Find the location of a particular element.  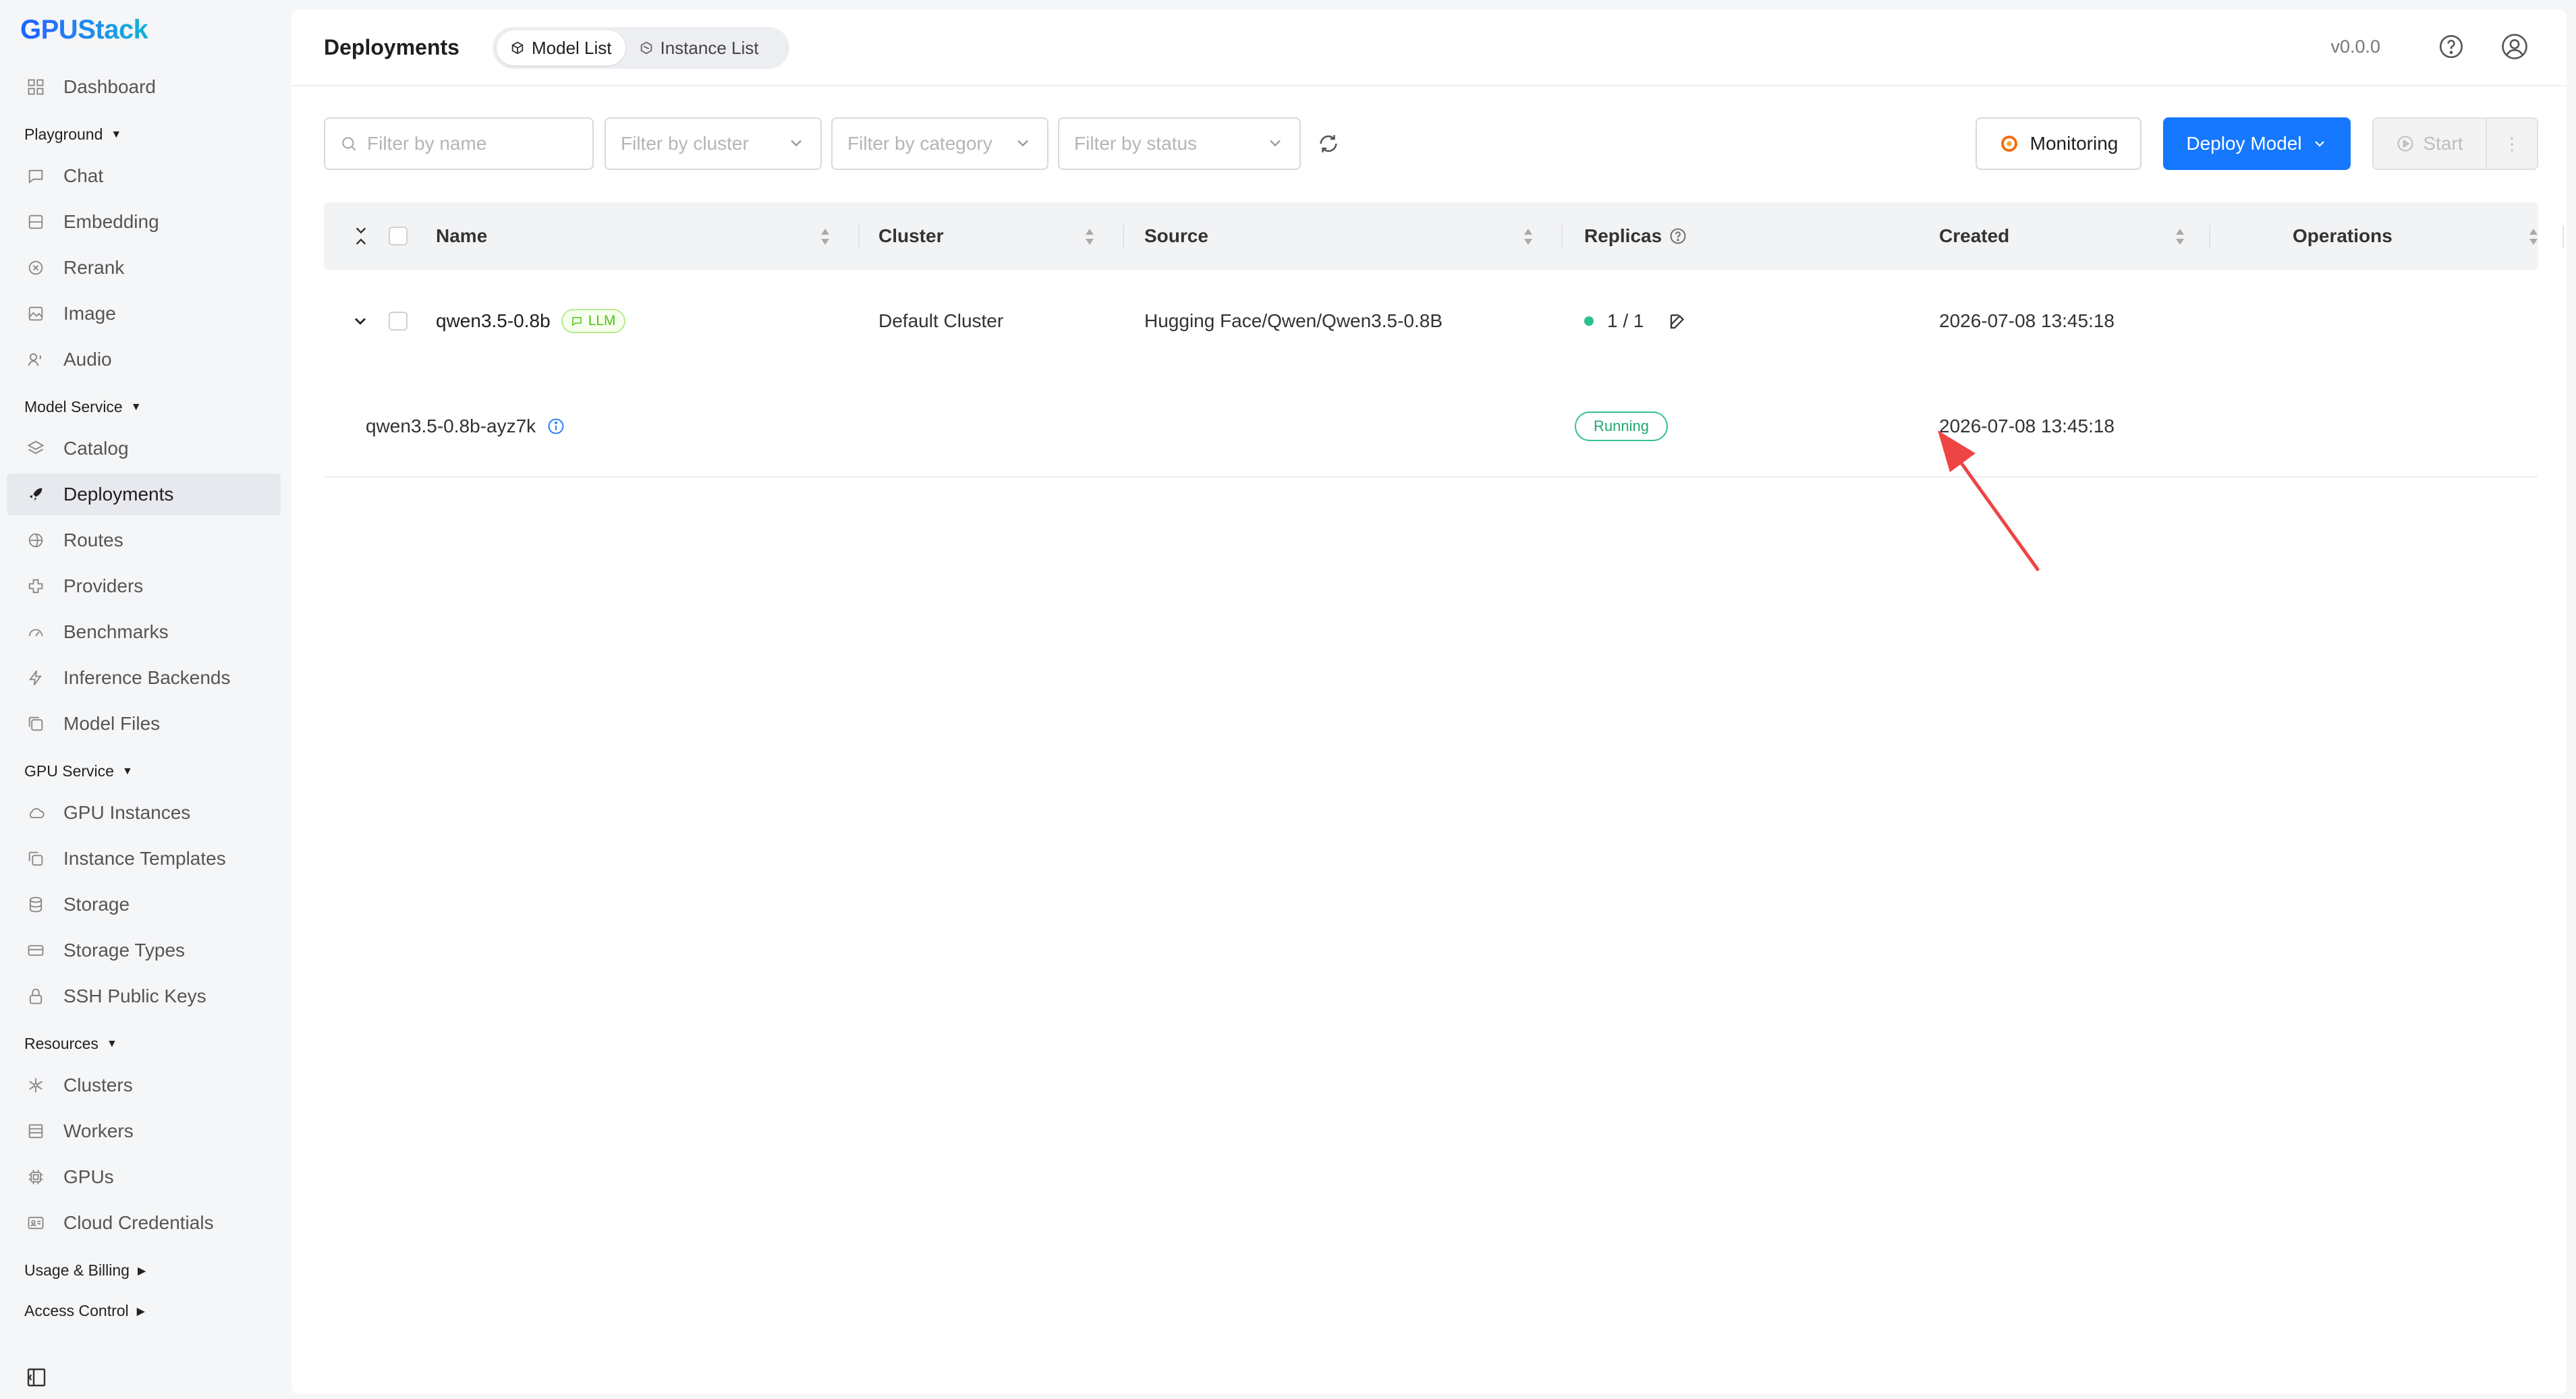

sidebar-item-dashboard: Dashboard is located at coordinates (144, 87).